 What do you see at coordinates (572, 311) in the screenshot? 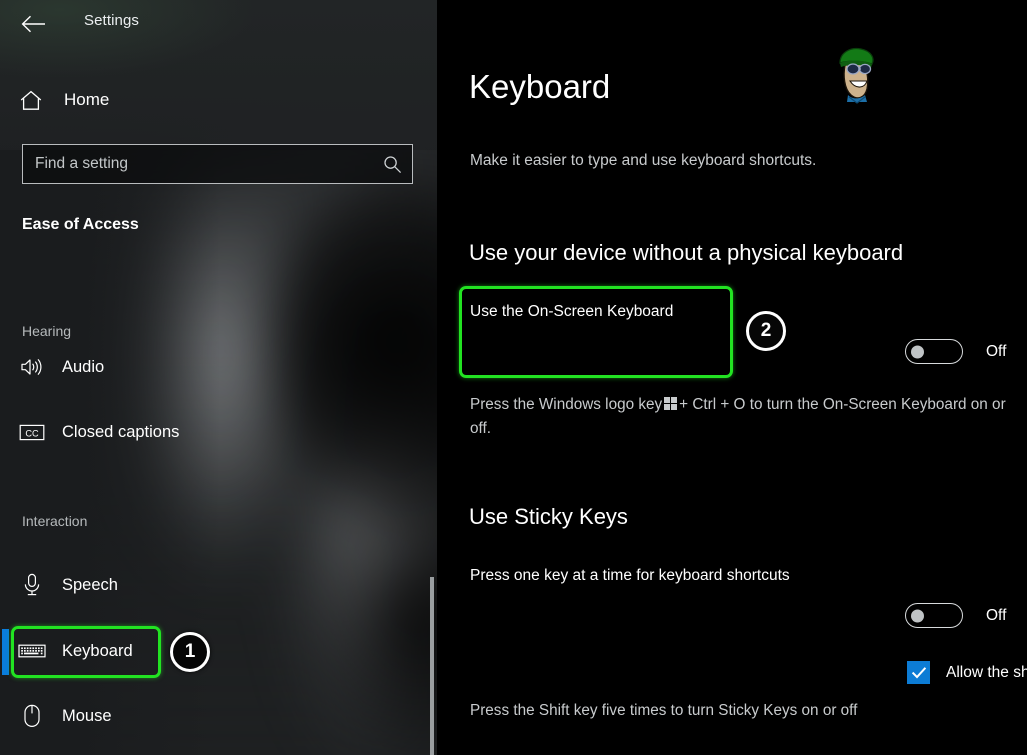
I see `on-screen-keyboard-label: Use the On-Screen Keyboard` at bounding box center [572, 311].